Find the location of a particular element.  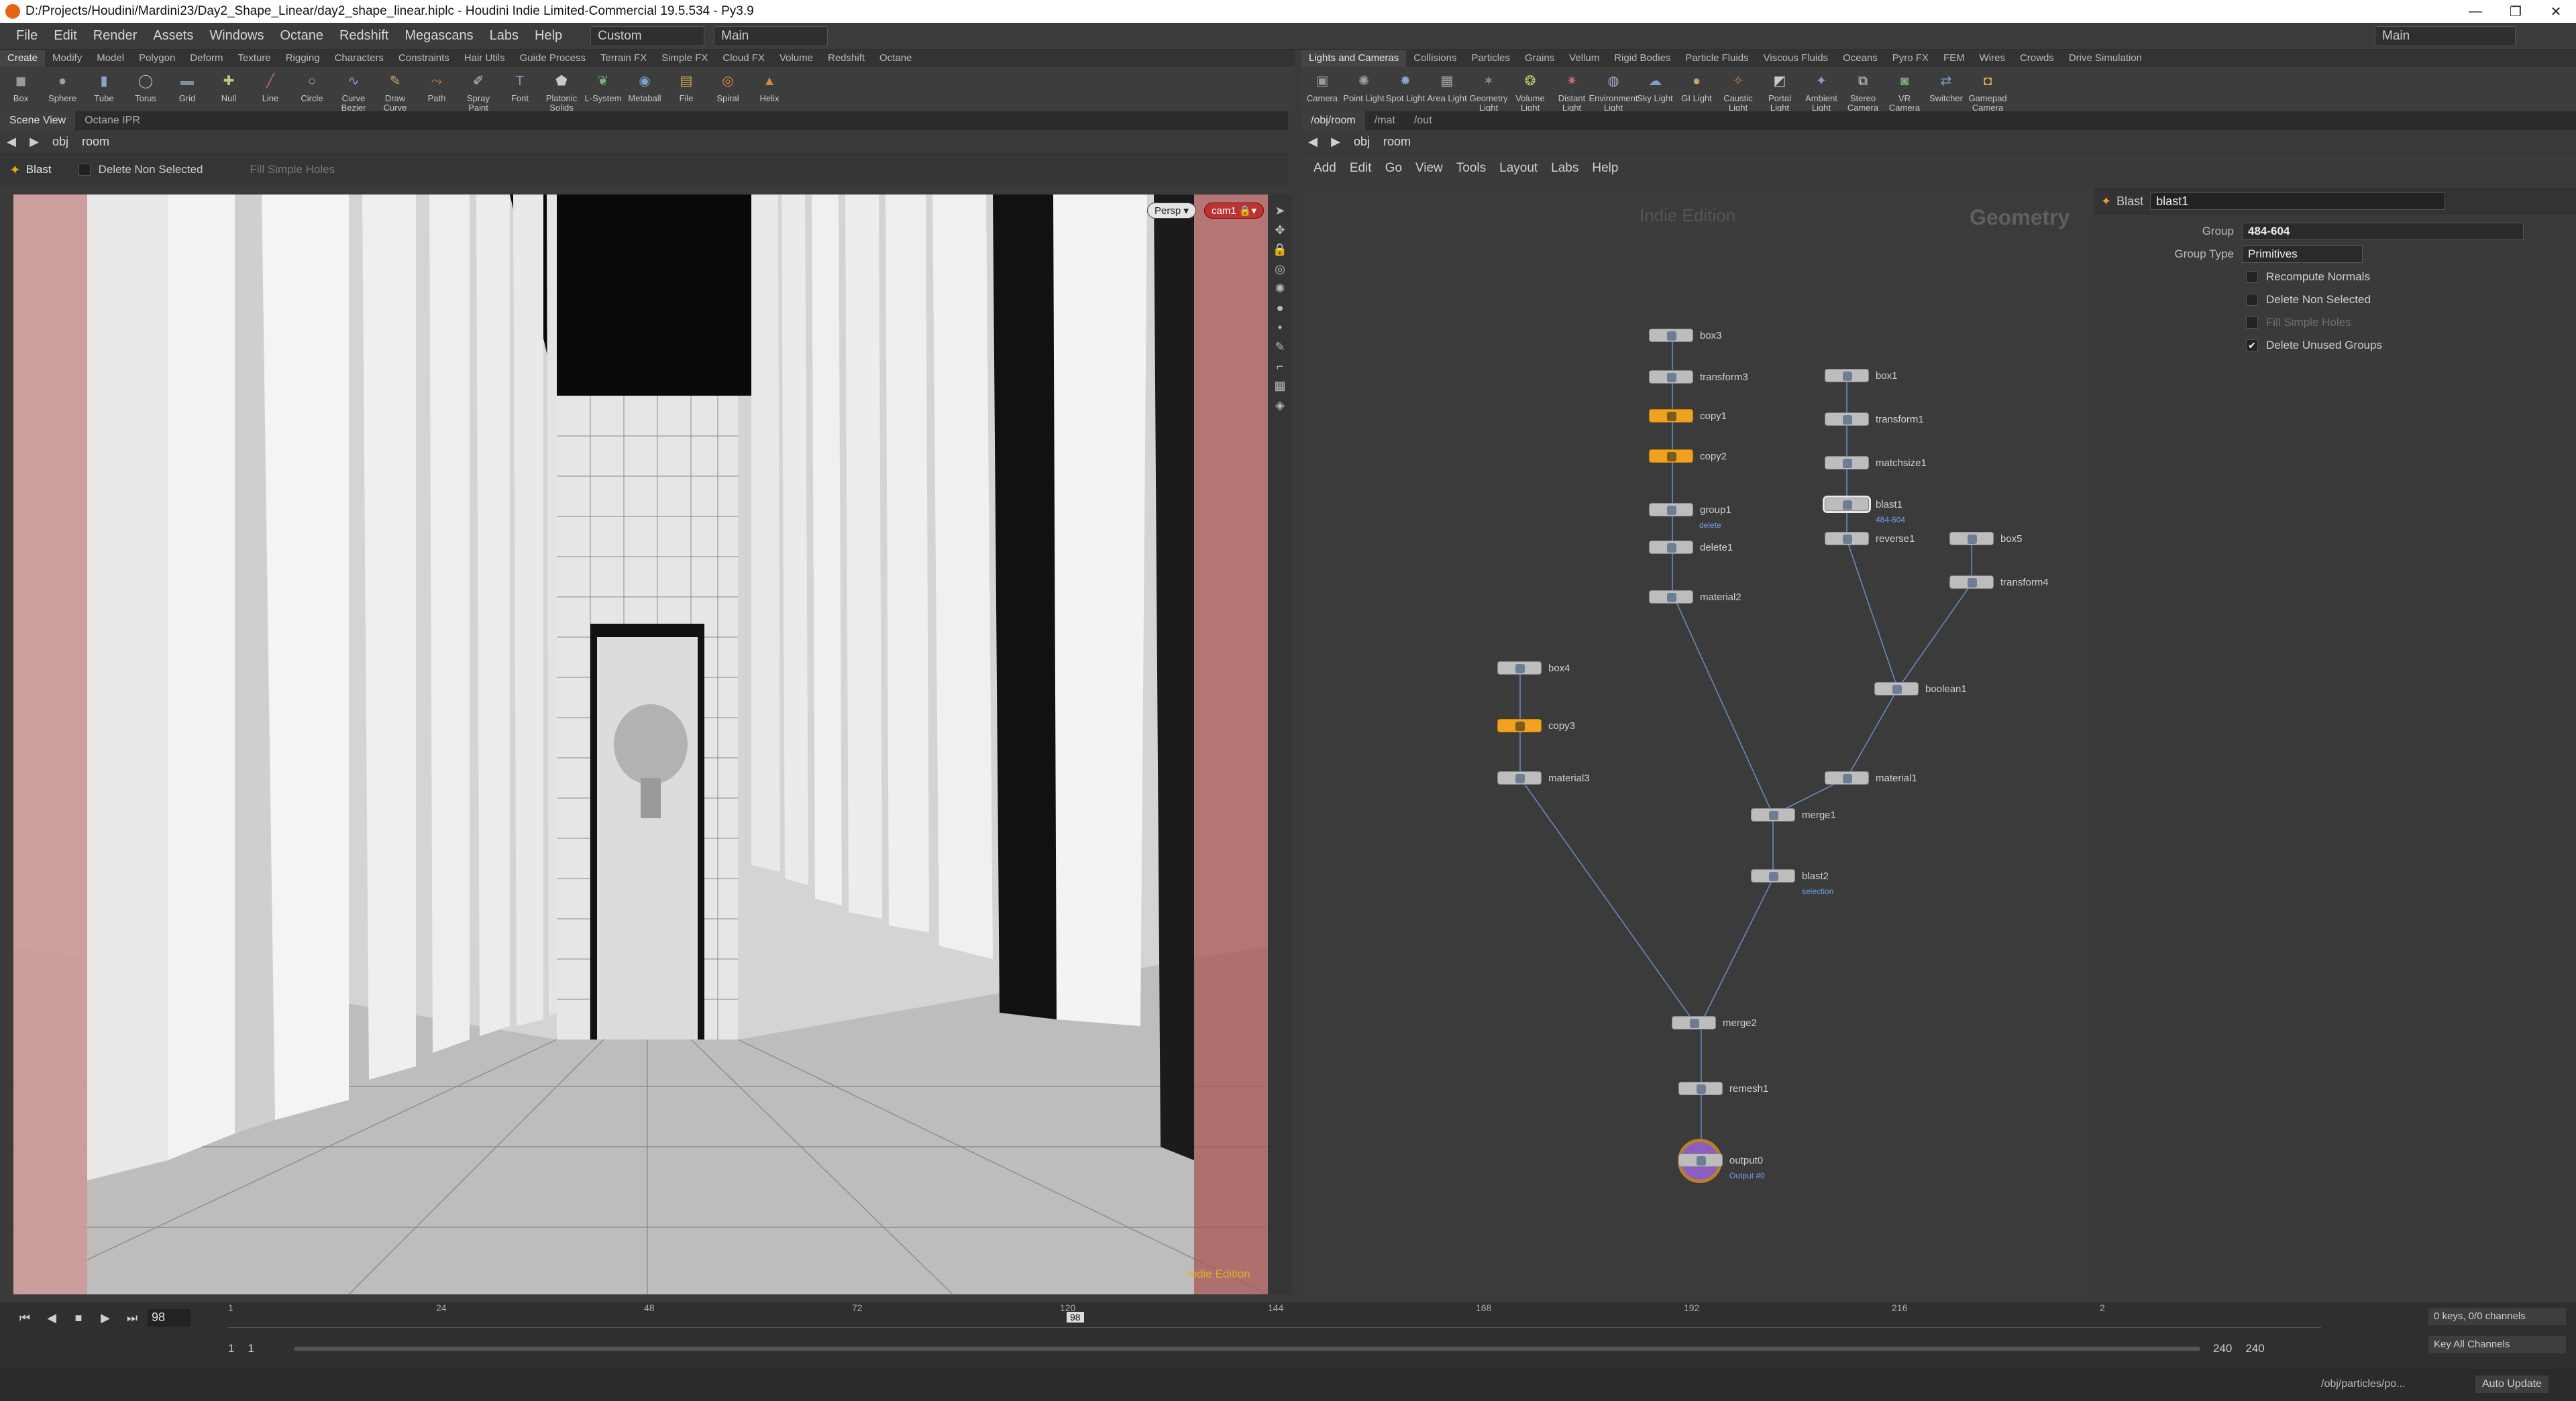

right-shelf-tab-collisions: Collisions is located at coordinates (1435, 58).